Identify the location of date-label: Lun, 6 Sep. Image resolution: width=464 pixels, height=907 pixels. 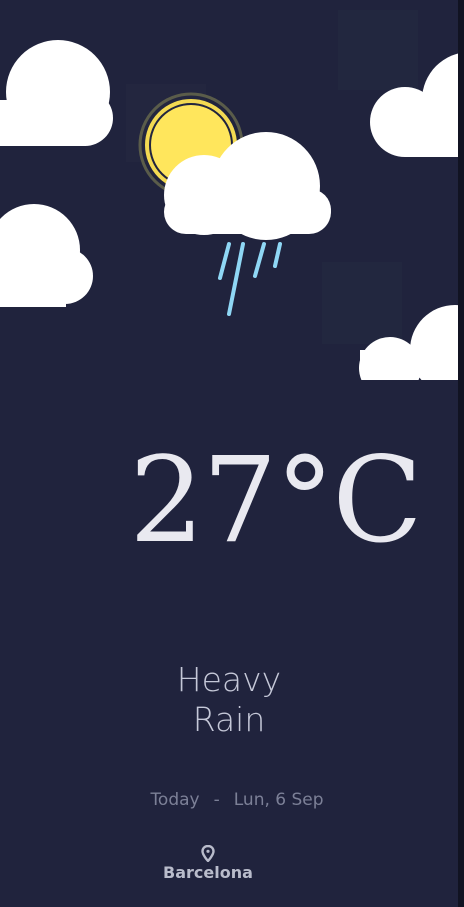
(278, 800).